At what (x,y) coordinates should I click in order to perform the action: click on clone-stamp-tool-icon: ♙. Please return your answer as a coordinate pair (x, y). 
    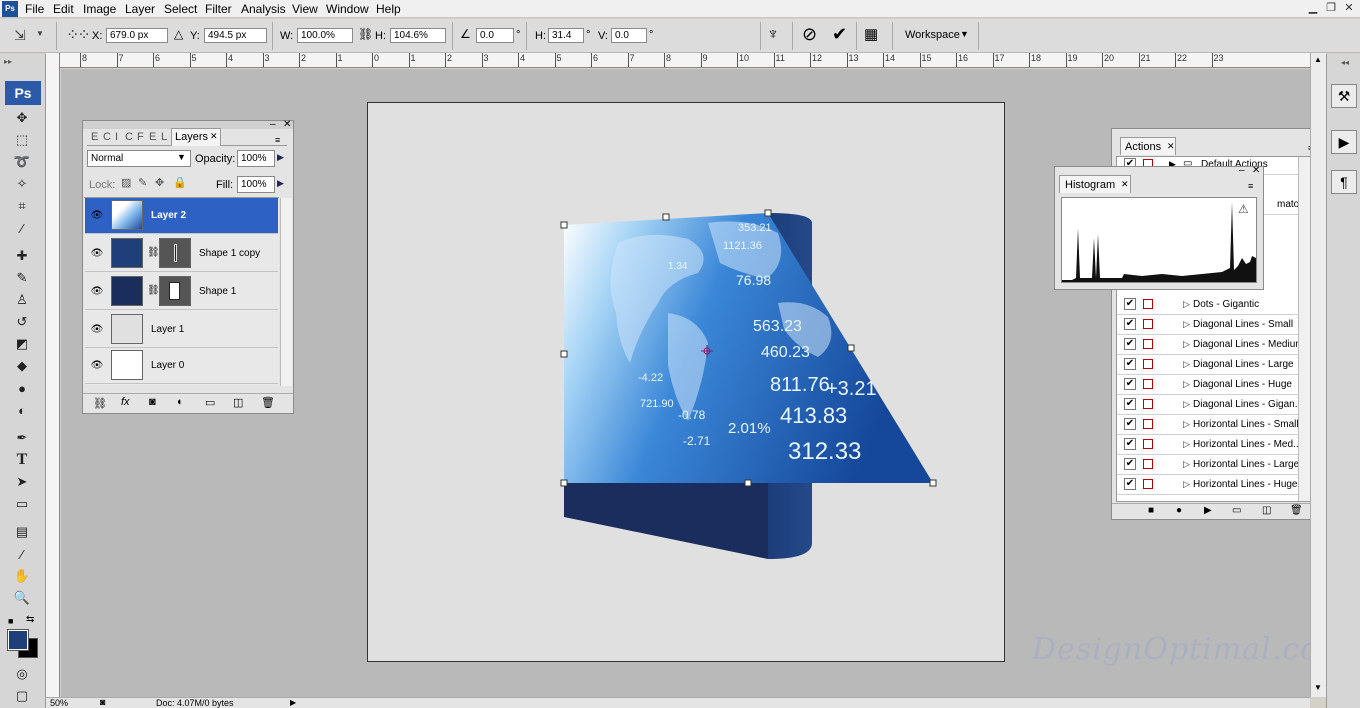
    Looking at the image, I should click on (22, 300).